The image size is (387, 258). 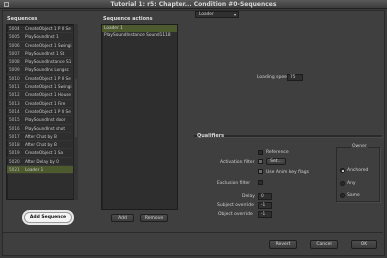 What do you see at coordinates (14, 28) in the screenshot?
I see `sequence-number: 5004` at bounding box center [14, 28].